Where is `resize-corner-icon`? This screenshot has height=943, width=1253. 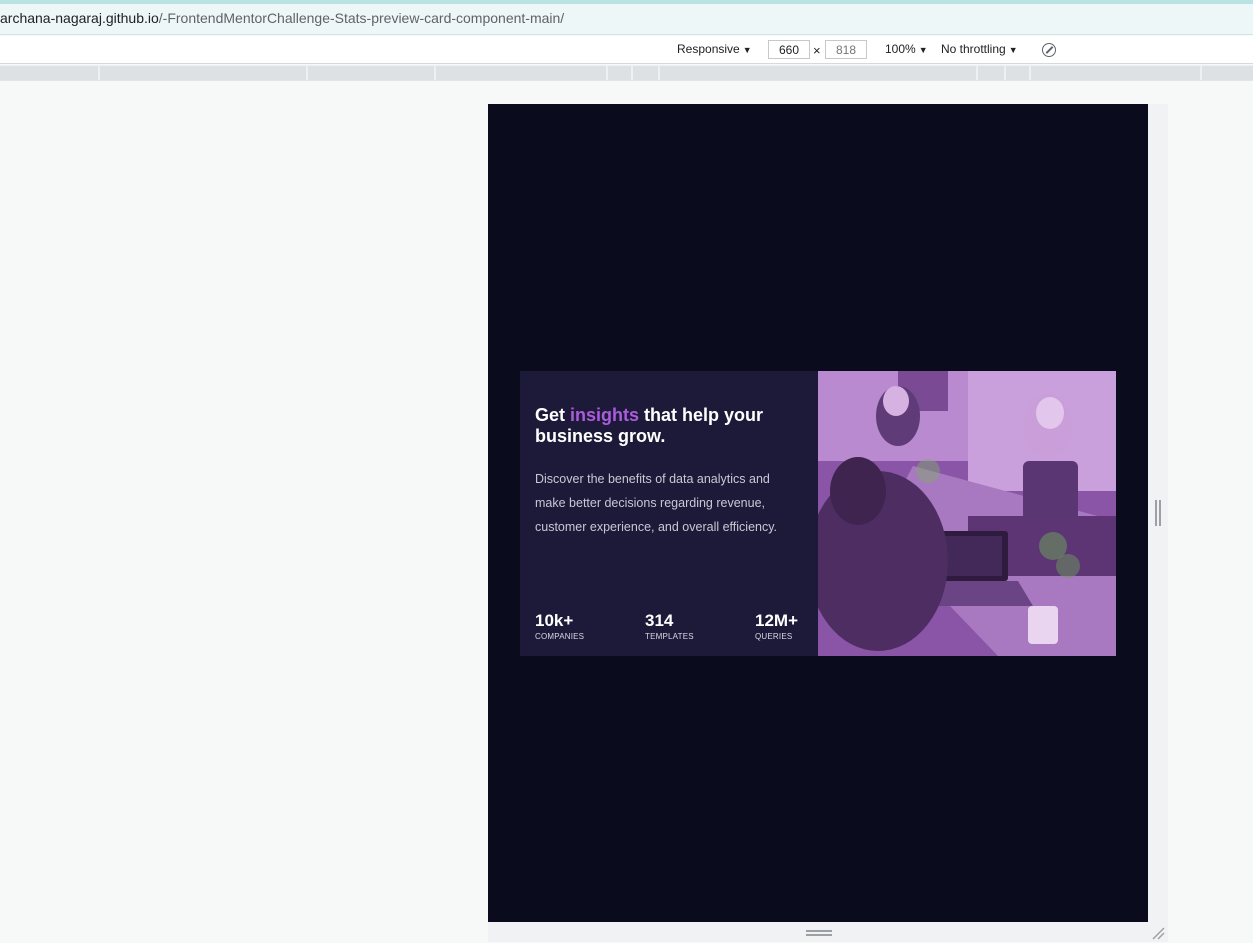 resize-corner-icon is located at coordinates (1158, 933).